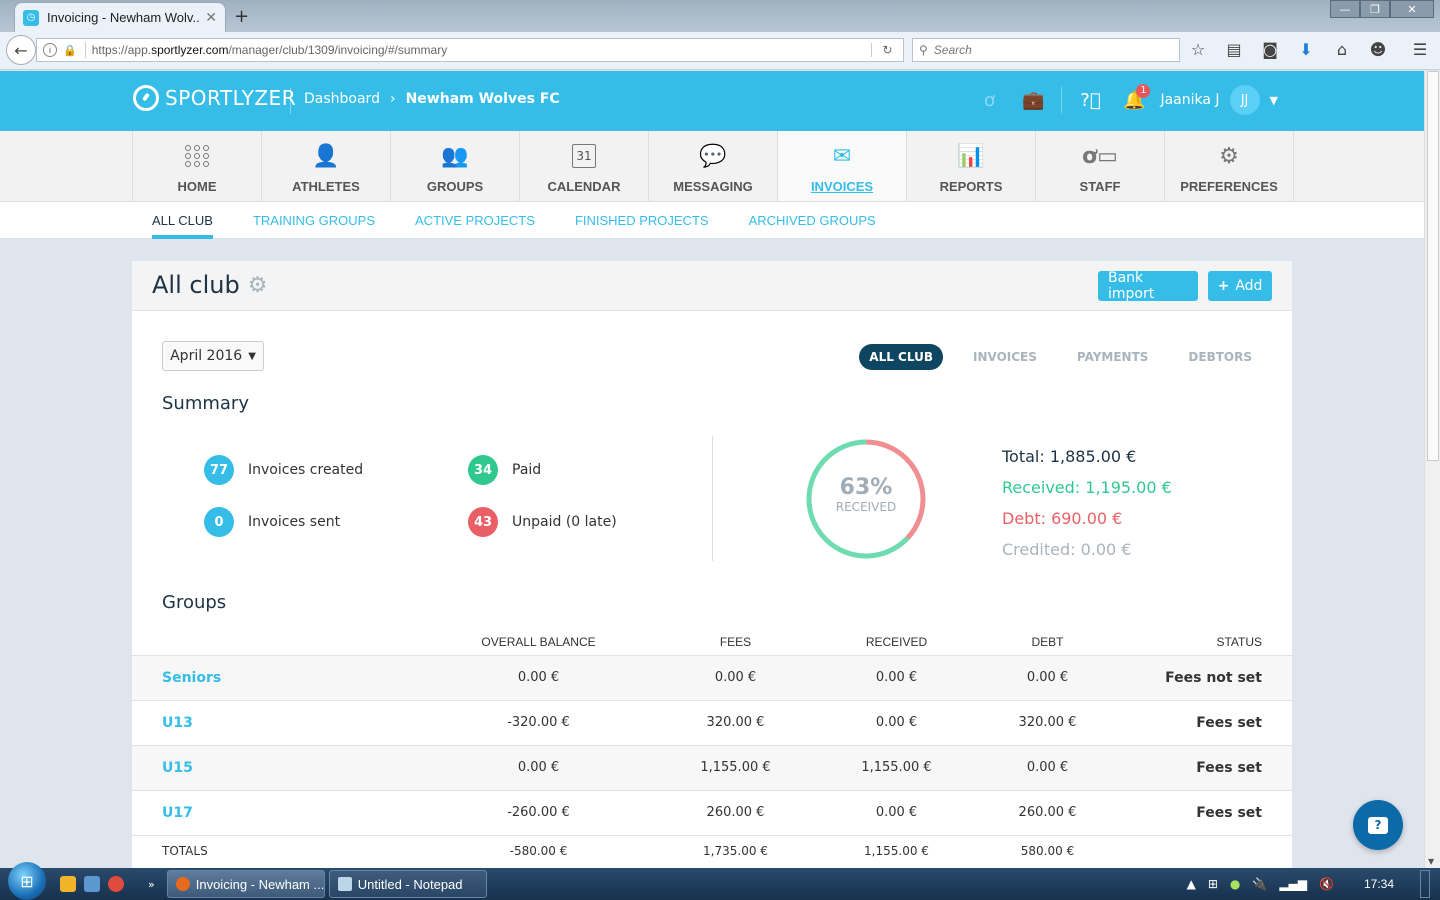 The image size is (1440, 900). I want to click on group-link: U17, so click(282, 813).